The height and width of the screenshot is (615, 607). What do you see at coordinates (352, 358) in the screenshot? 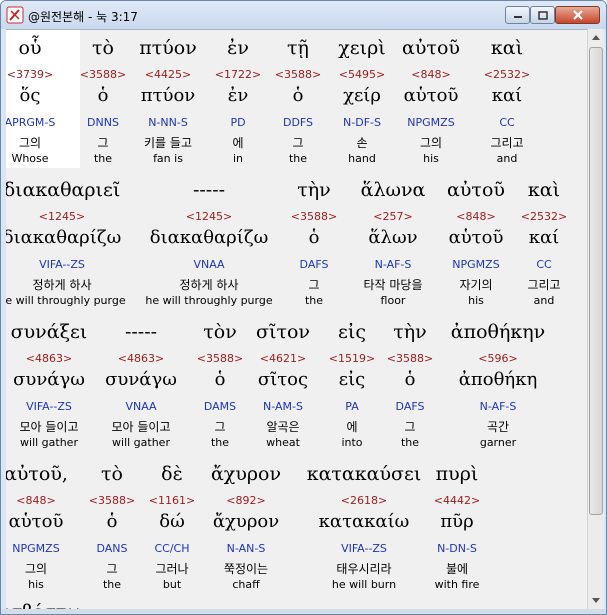
I see `word-strong: <1519>` at bounding box center [352, 358].